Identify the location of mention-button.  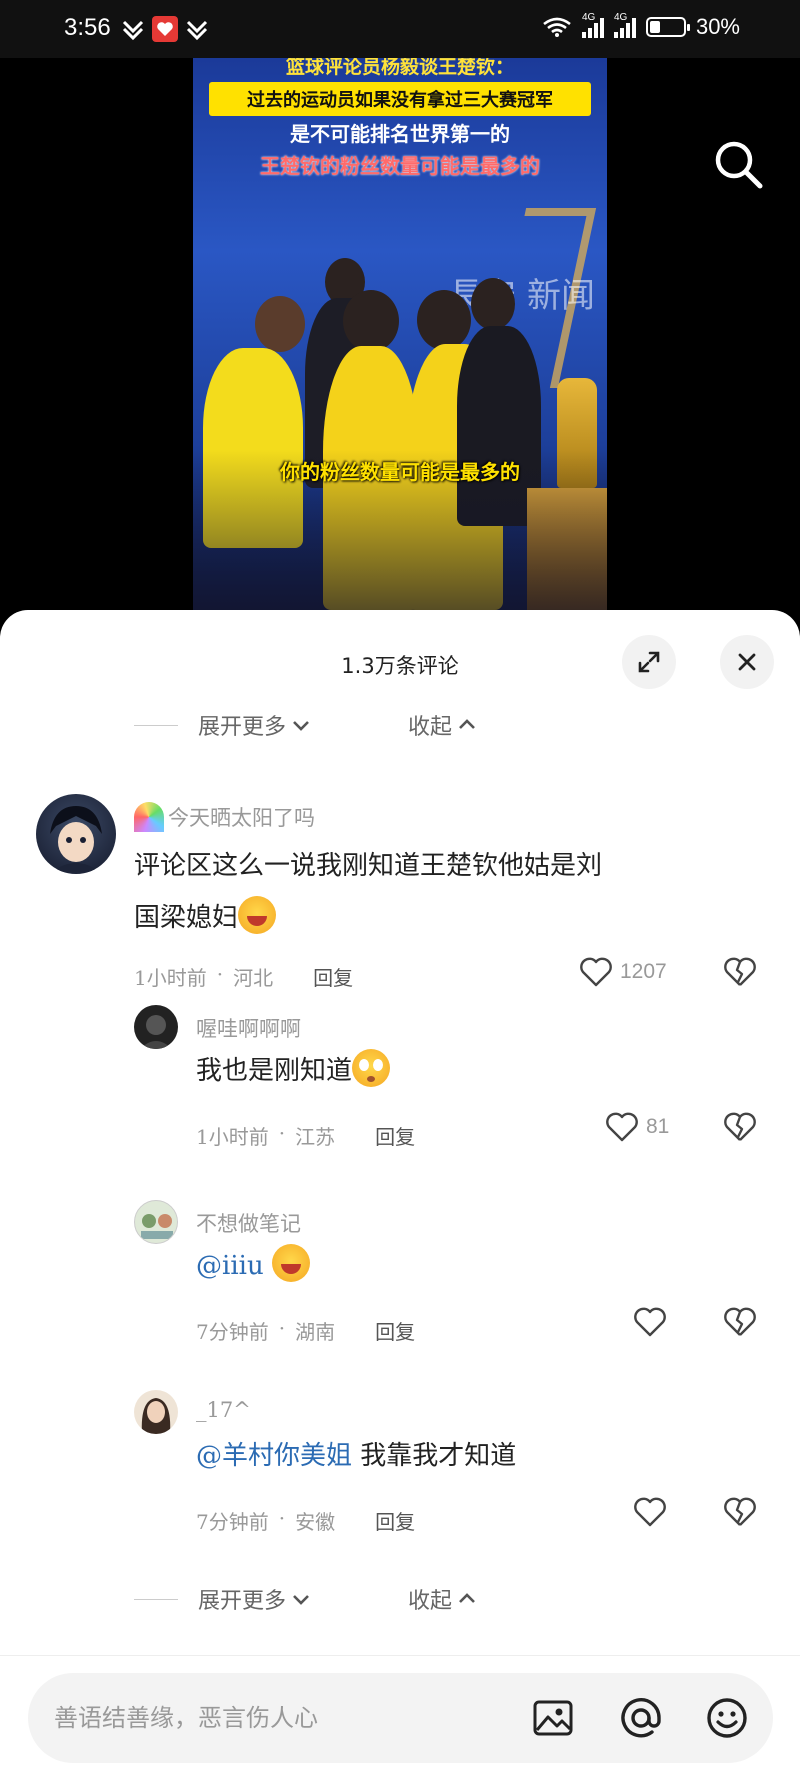
(641, 1718).